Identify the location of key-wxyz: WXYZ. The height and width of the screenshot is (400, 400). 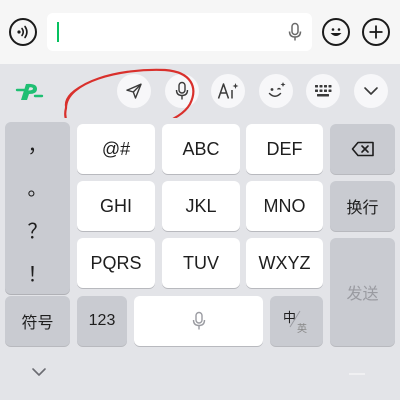
(284, 263).